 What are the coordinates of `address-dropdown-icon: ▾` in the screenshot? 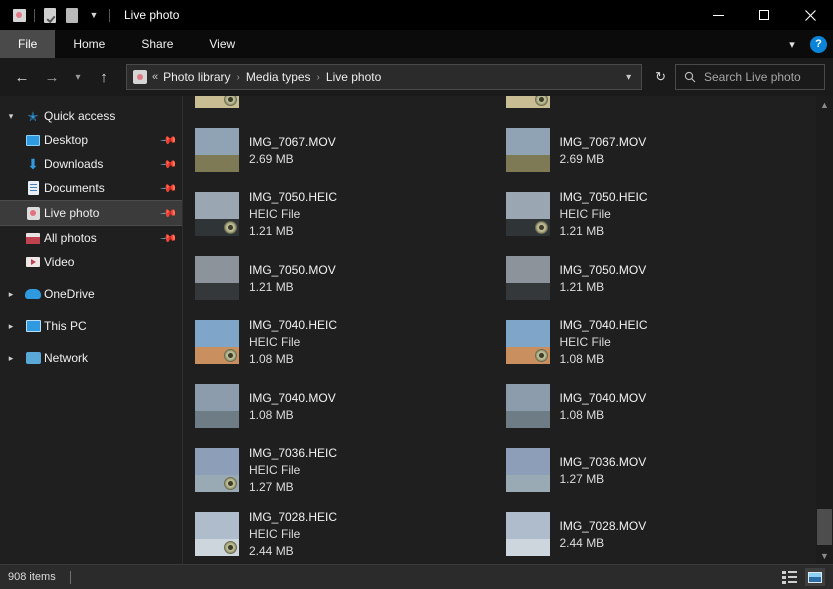 It's located at (628, 77).